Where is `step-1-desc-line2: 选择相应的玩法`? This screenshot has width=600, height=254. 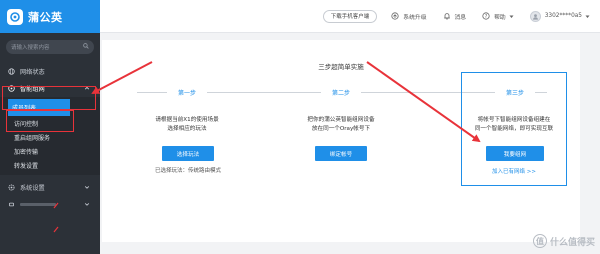
step-1-desc-line2: 选择相应的玩法 is located at coordinates (187, 128).